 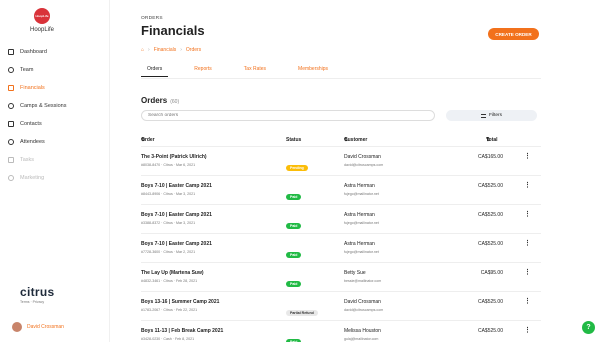 I want to click on contacts-icon, so click(x=11, y=124).